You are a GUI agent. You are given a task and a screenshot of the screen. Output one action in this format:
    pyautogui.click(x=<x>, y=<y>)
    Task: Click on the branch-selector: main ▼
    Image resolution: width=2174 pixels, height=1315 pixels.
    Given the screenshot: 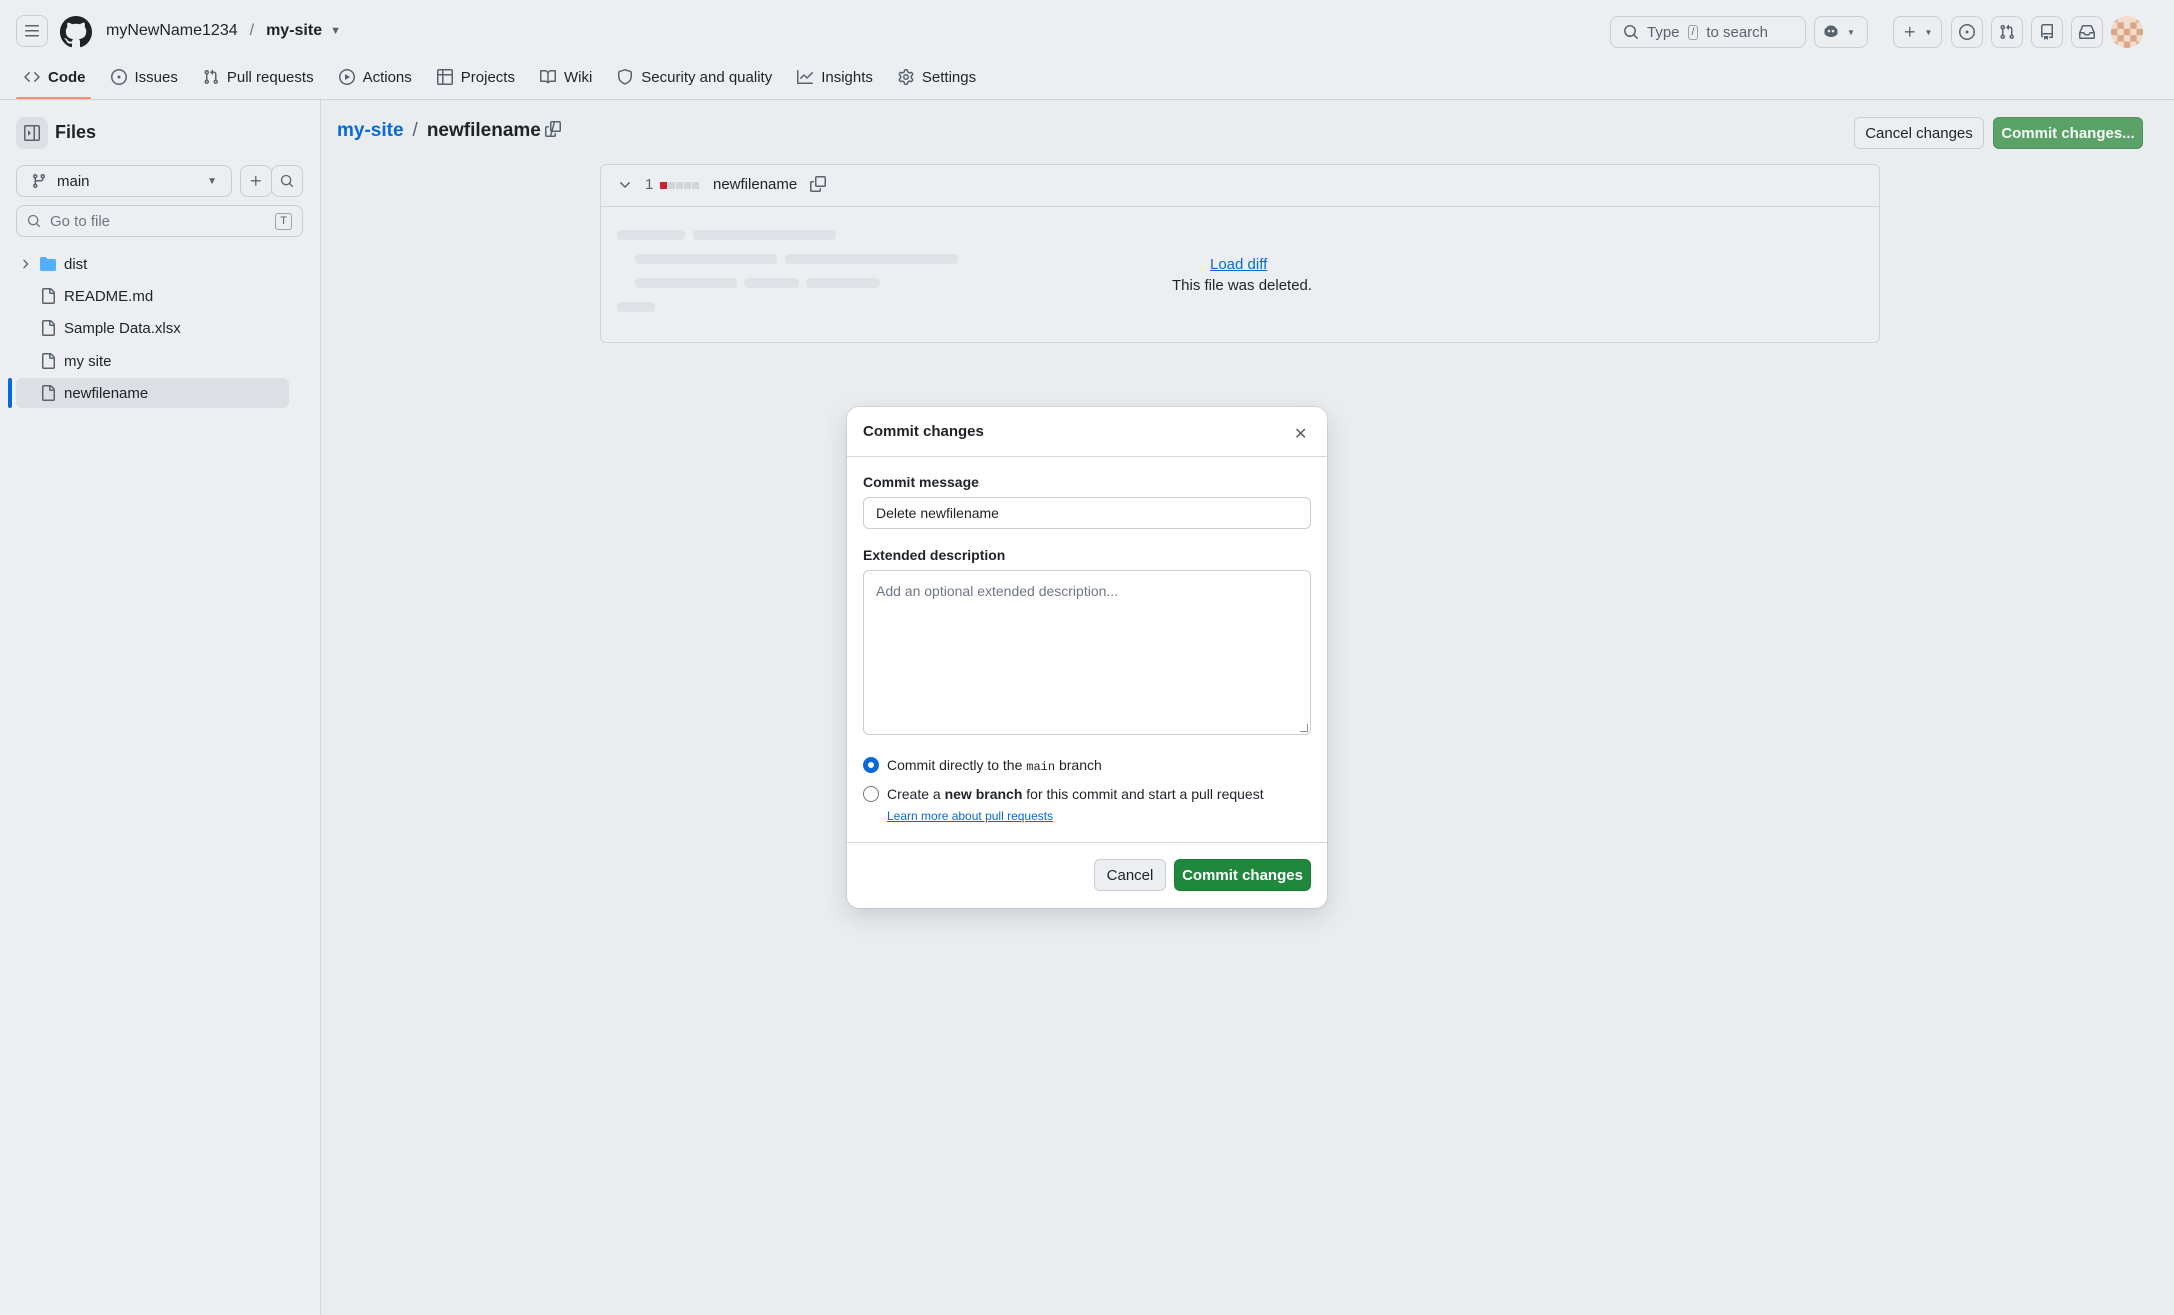 What is the action you would take?
    pyautogui.click(x=124, y=181)
    